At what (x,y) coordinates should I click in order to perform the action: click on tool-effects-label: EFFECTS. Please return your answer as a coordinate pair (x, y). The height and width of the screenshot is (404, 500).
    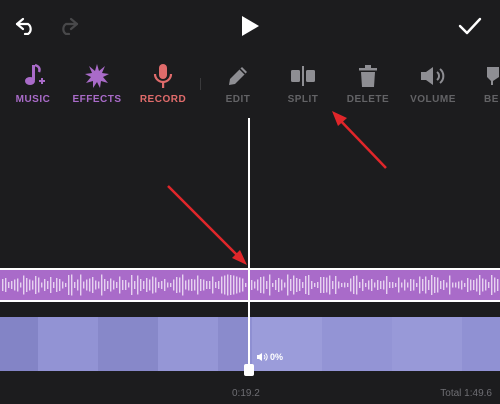
    Looking at the image, I should click on (97, 99).